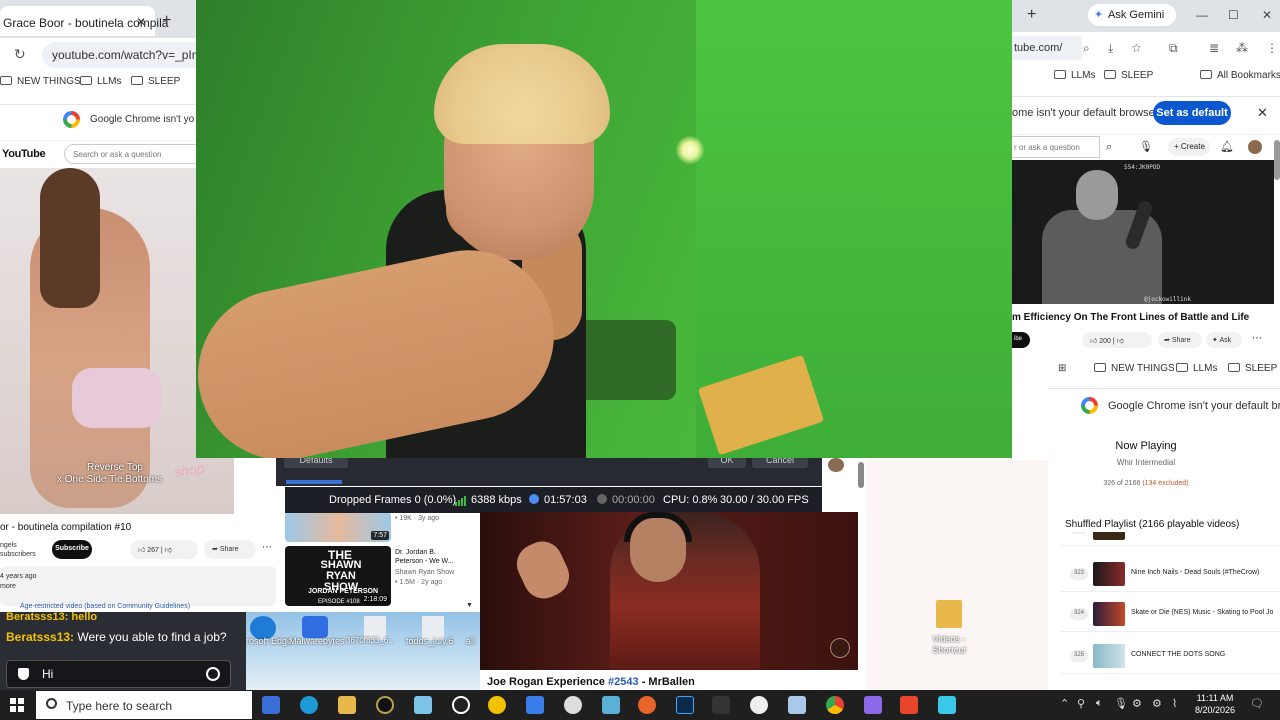  I want to click on zoom-icon: ⌕, so click(1086, 48).